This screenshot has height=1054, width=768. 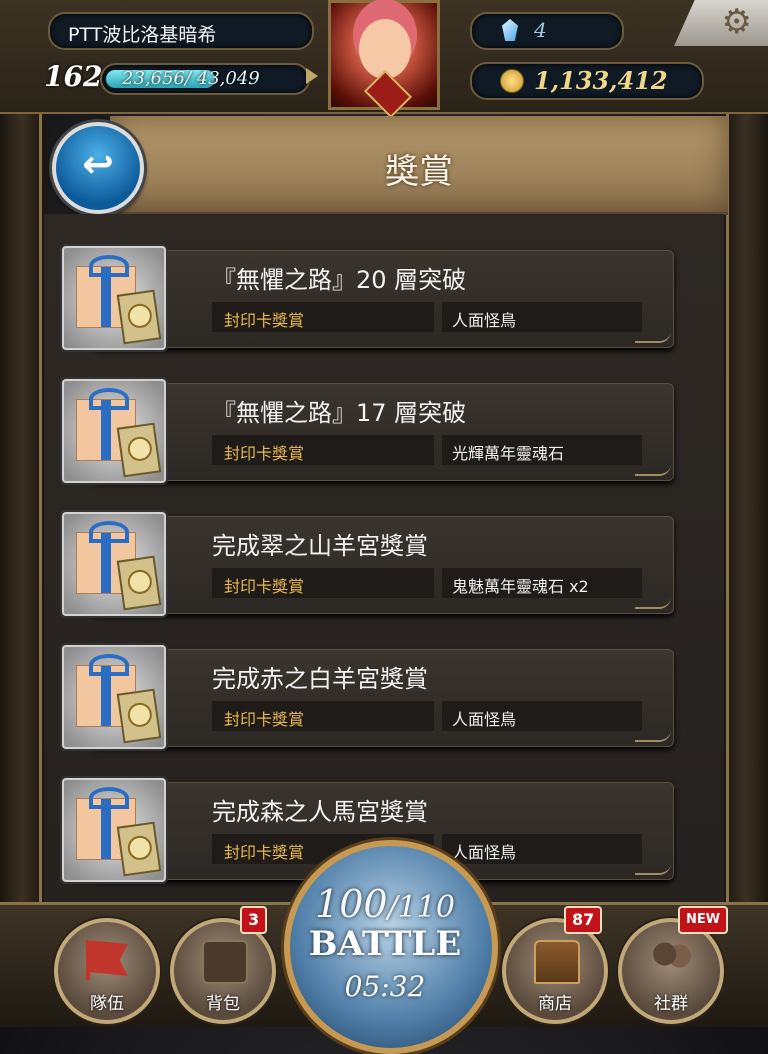 I want to click on back-button: ↩, so click(x=98, y=168).